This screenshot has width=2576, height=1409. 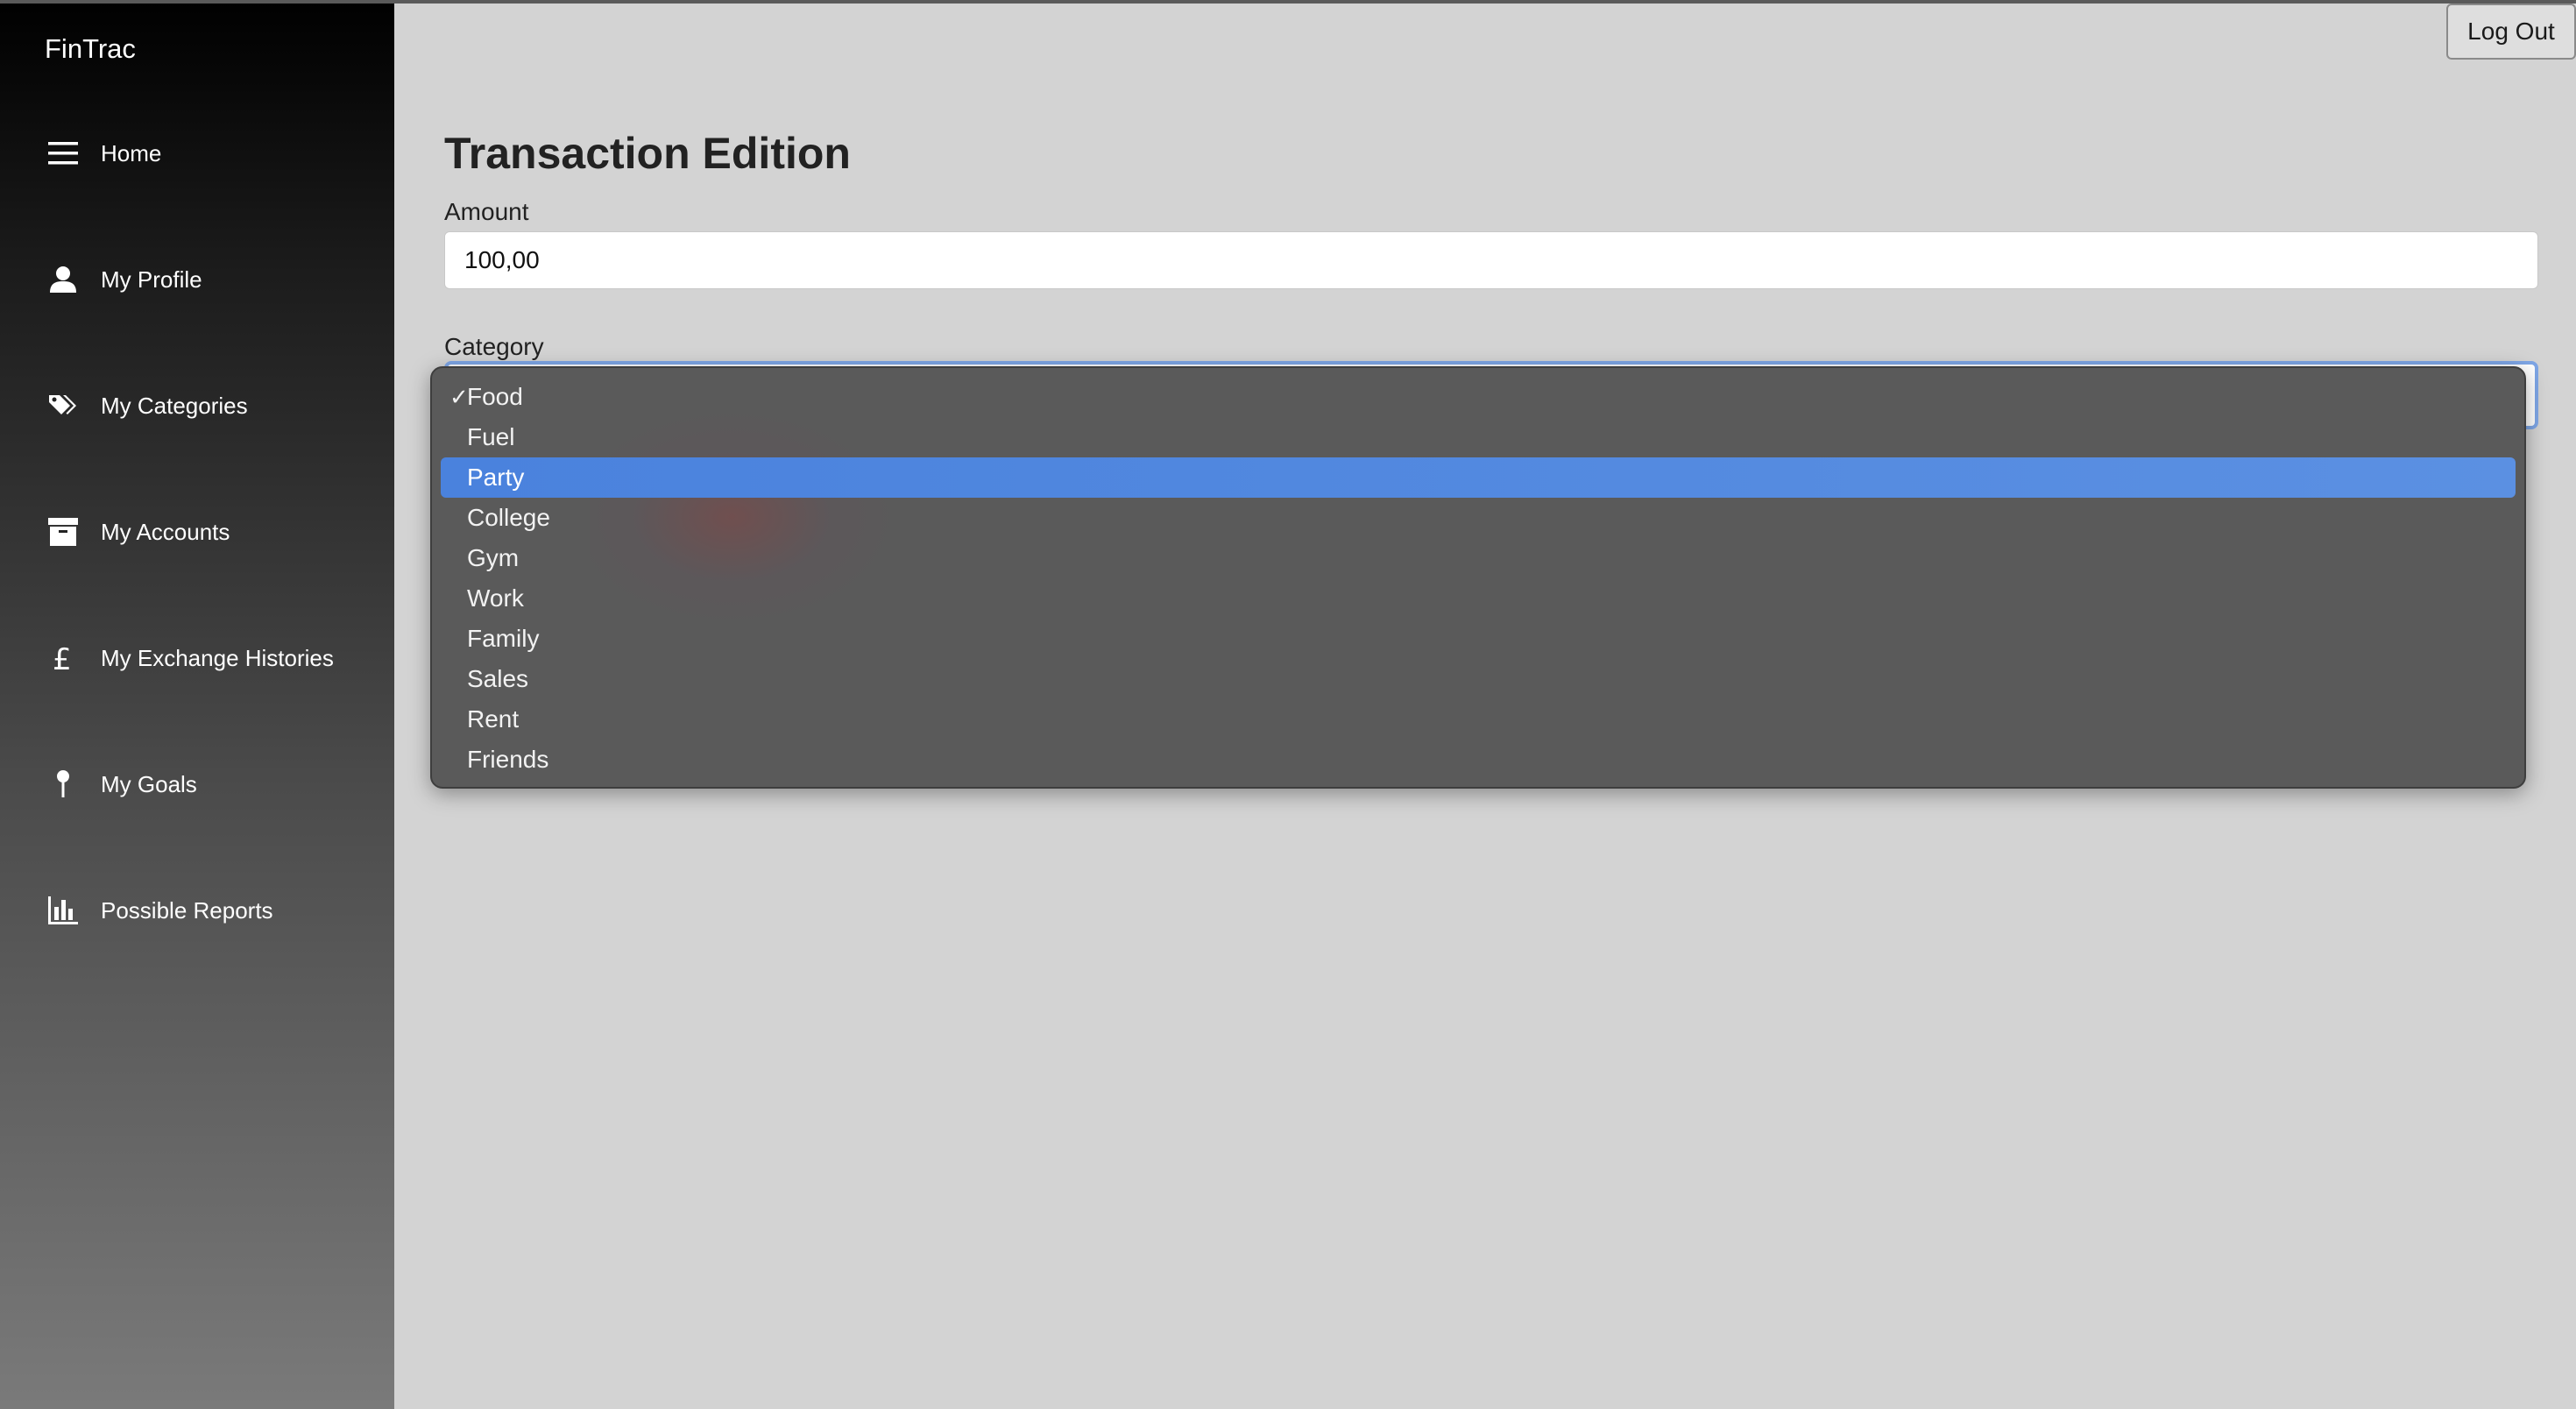 What do you see at coordinates (131, 152) in the screenshot?
I see `sidebar-item-label: Home` at bounding box center [131, 152].